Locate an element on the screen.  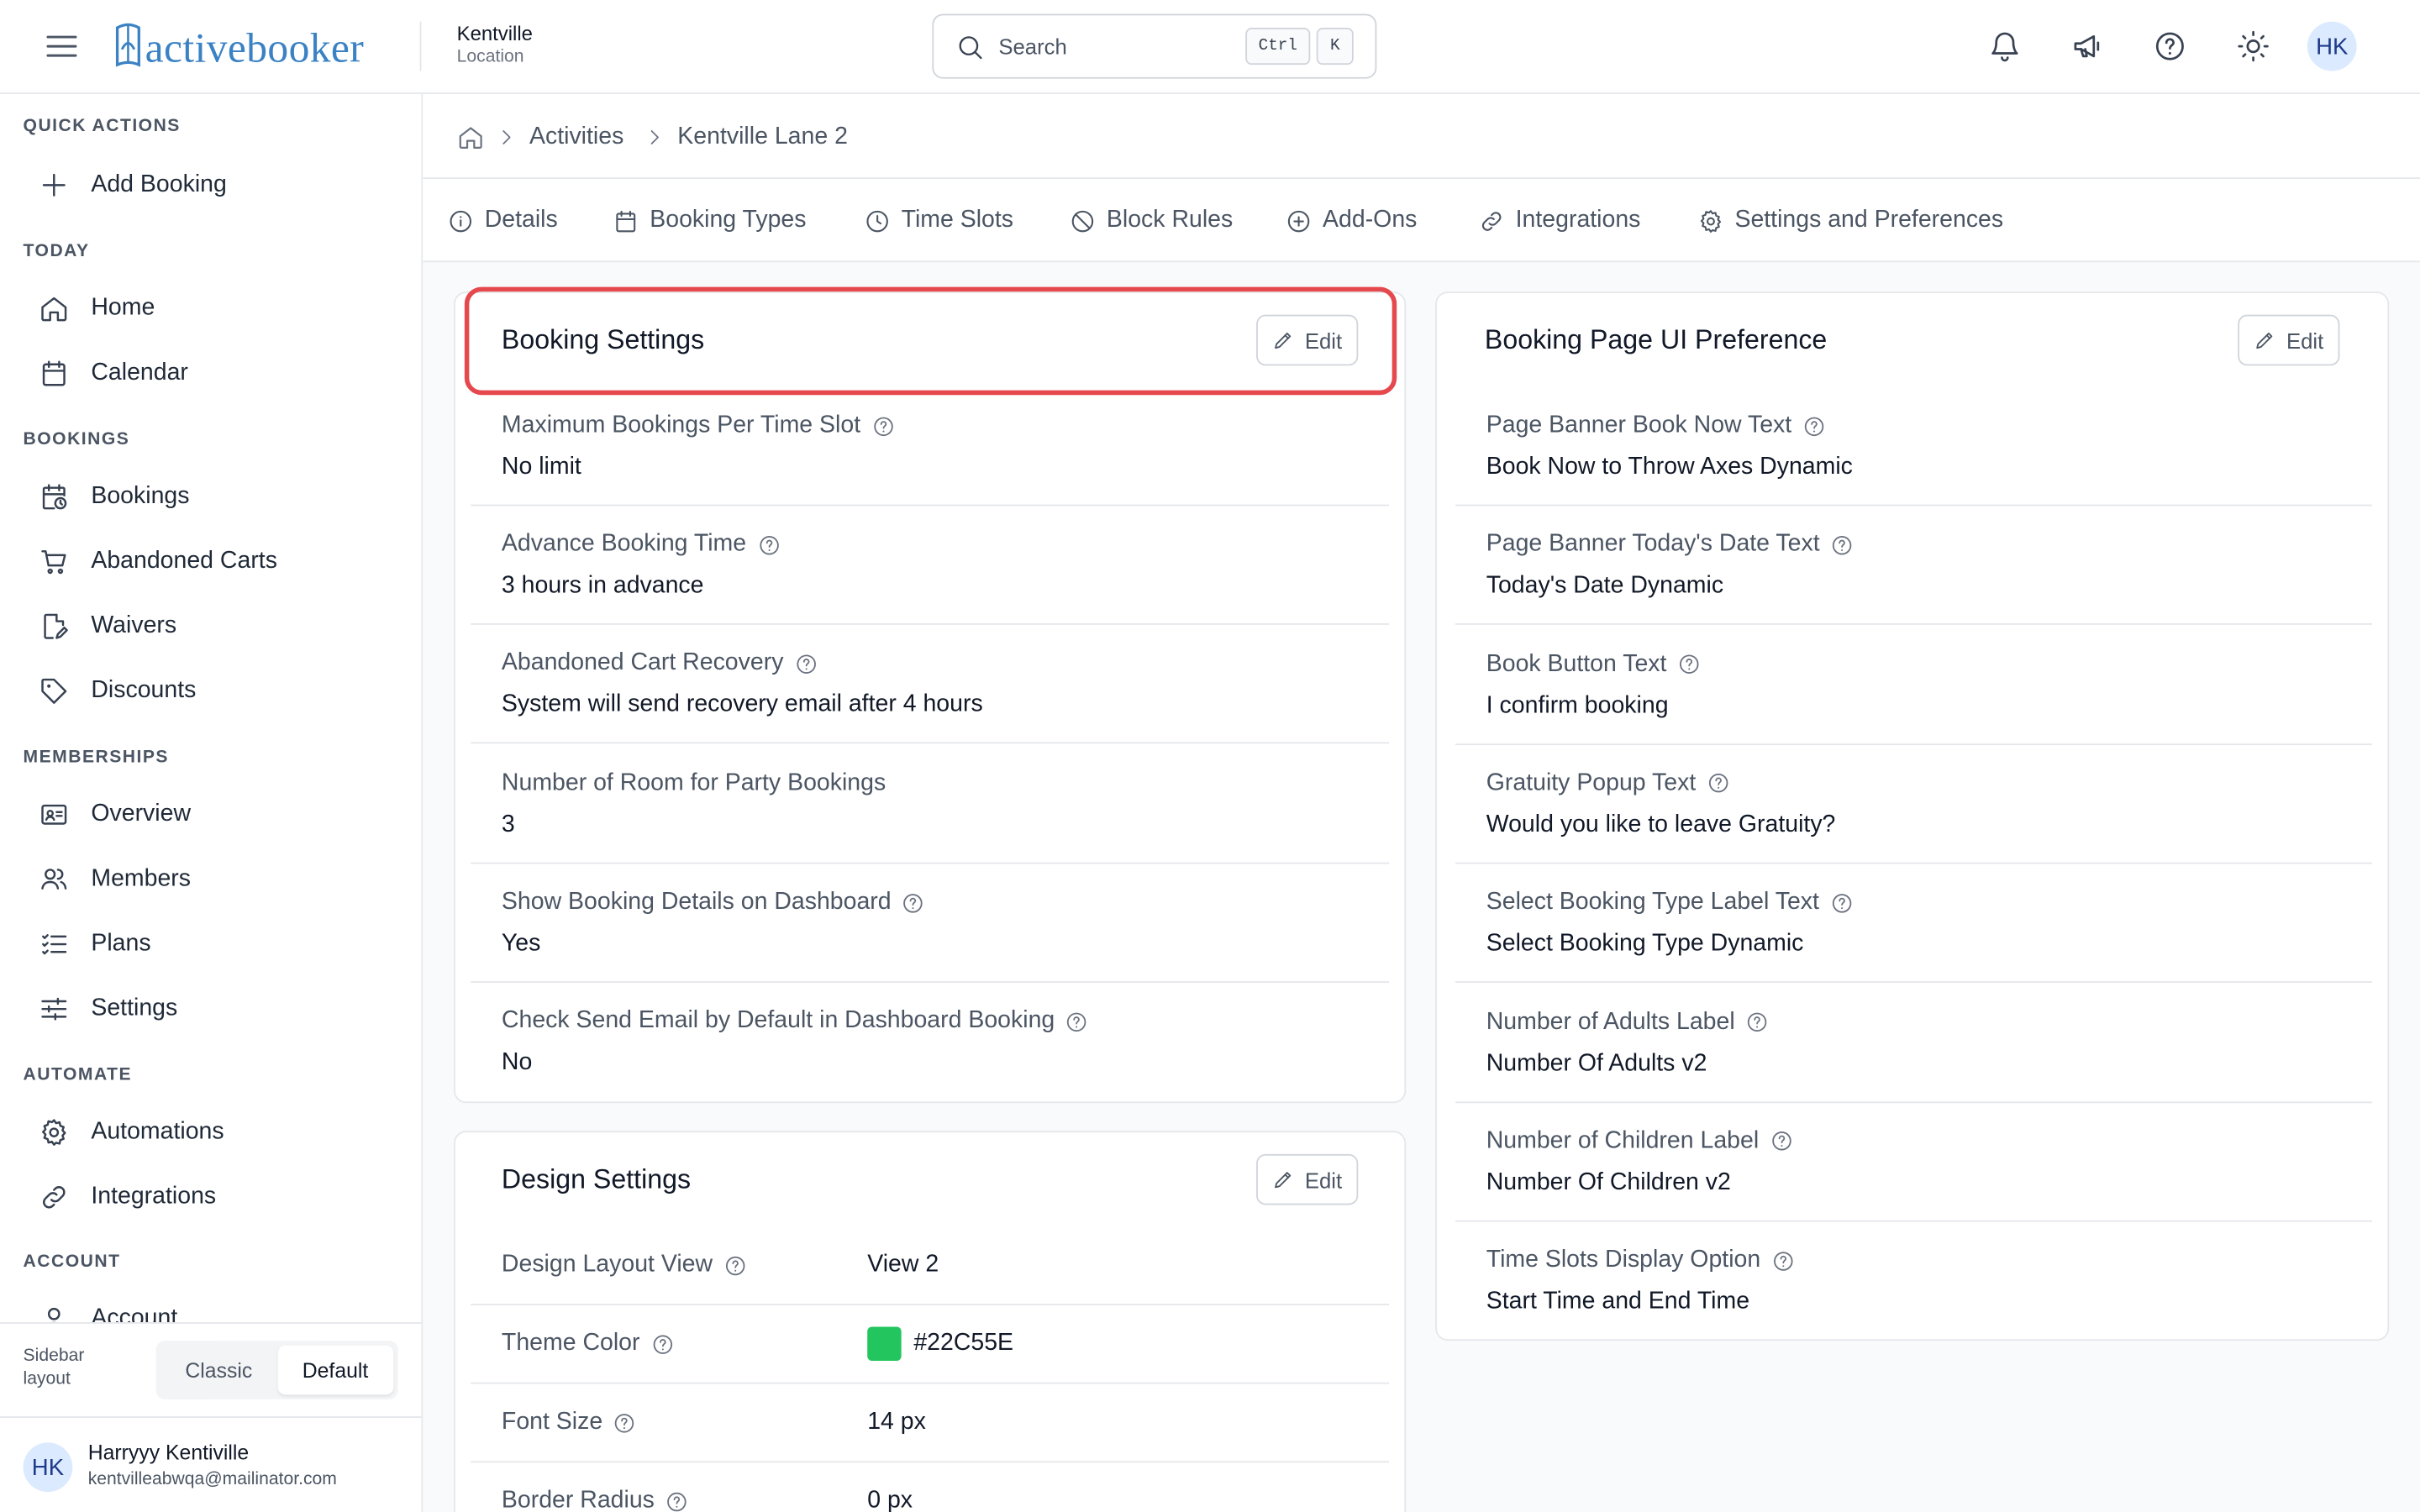
divider is located at coordinates (420, 46).